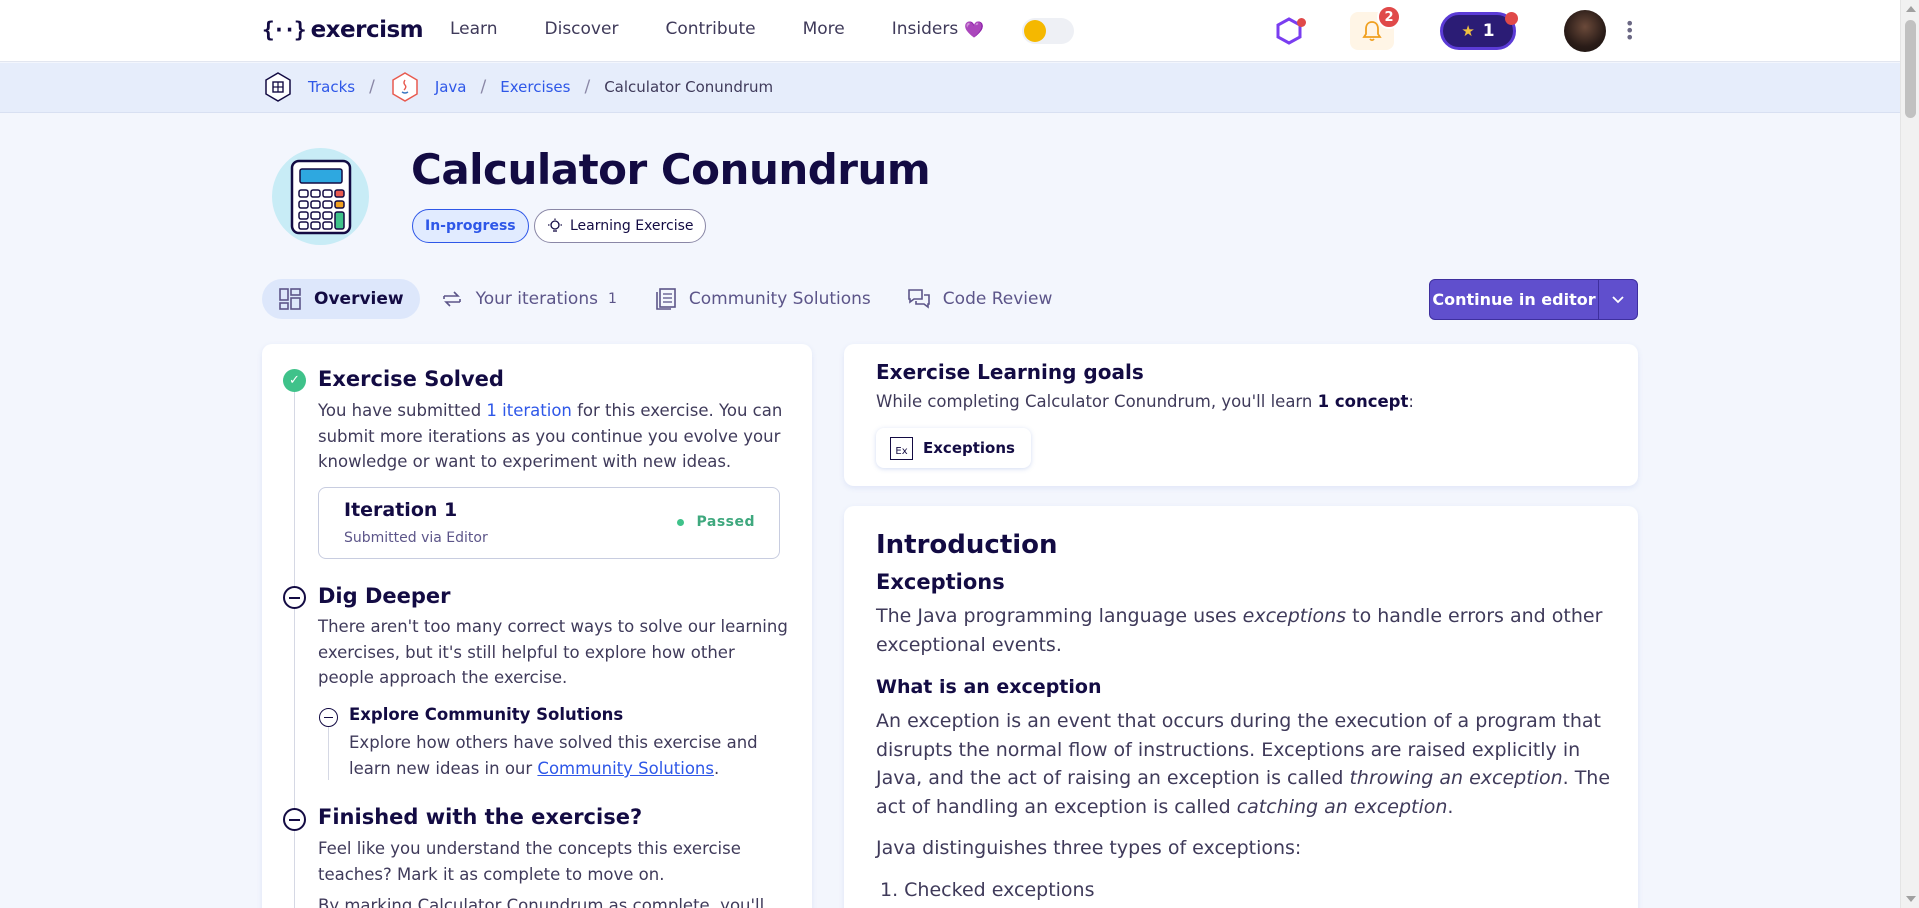  What do you see at coordinates (328, 751) in the screenshot?
I see `sub-timeline-line` at bounding box center [328, 751].